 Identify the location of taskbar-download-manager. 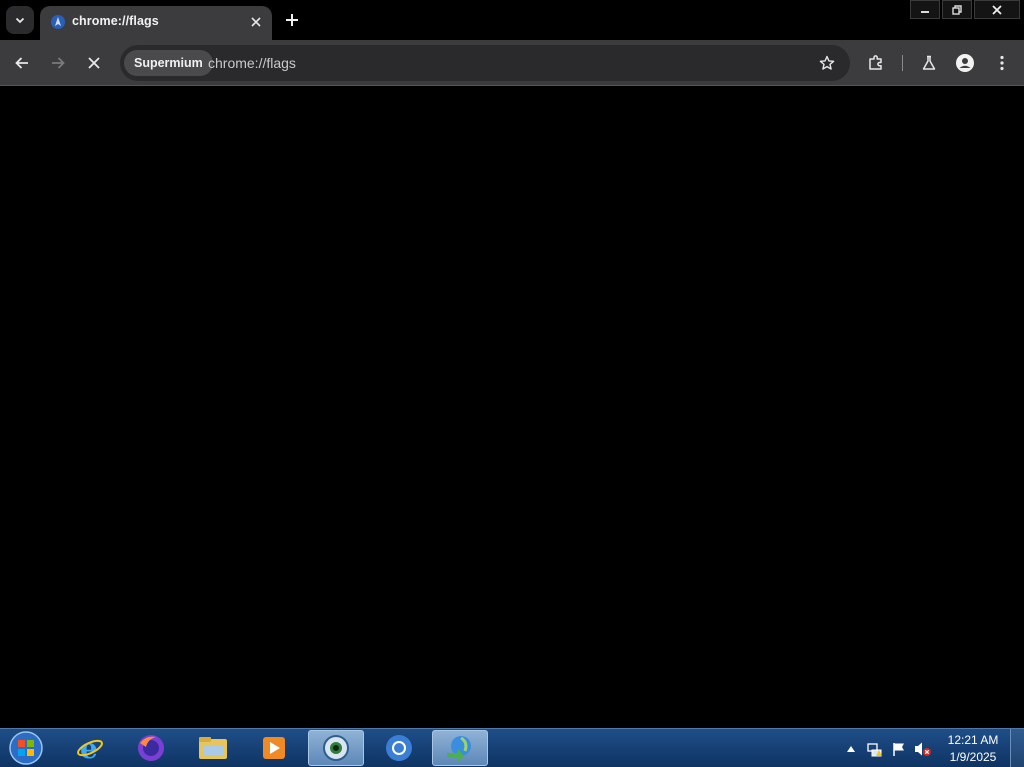
(460, 748).